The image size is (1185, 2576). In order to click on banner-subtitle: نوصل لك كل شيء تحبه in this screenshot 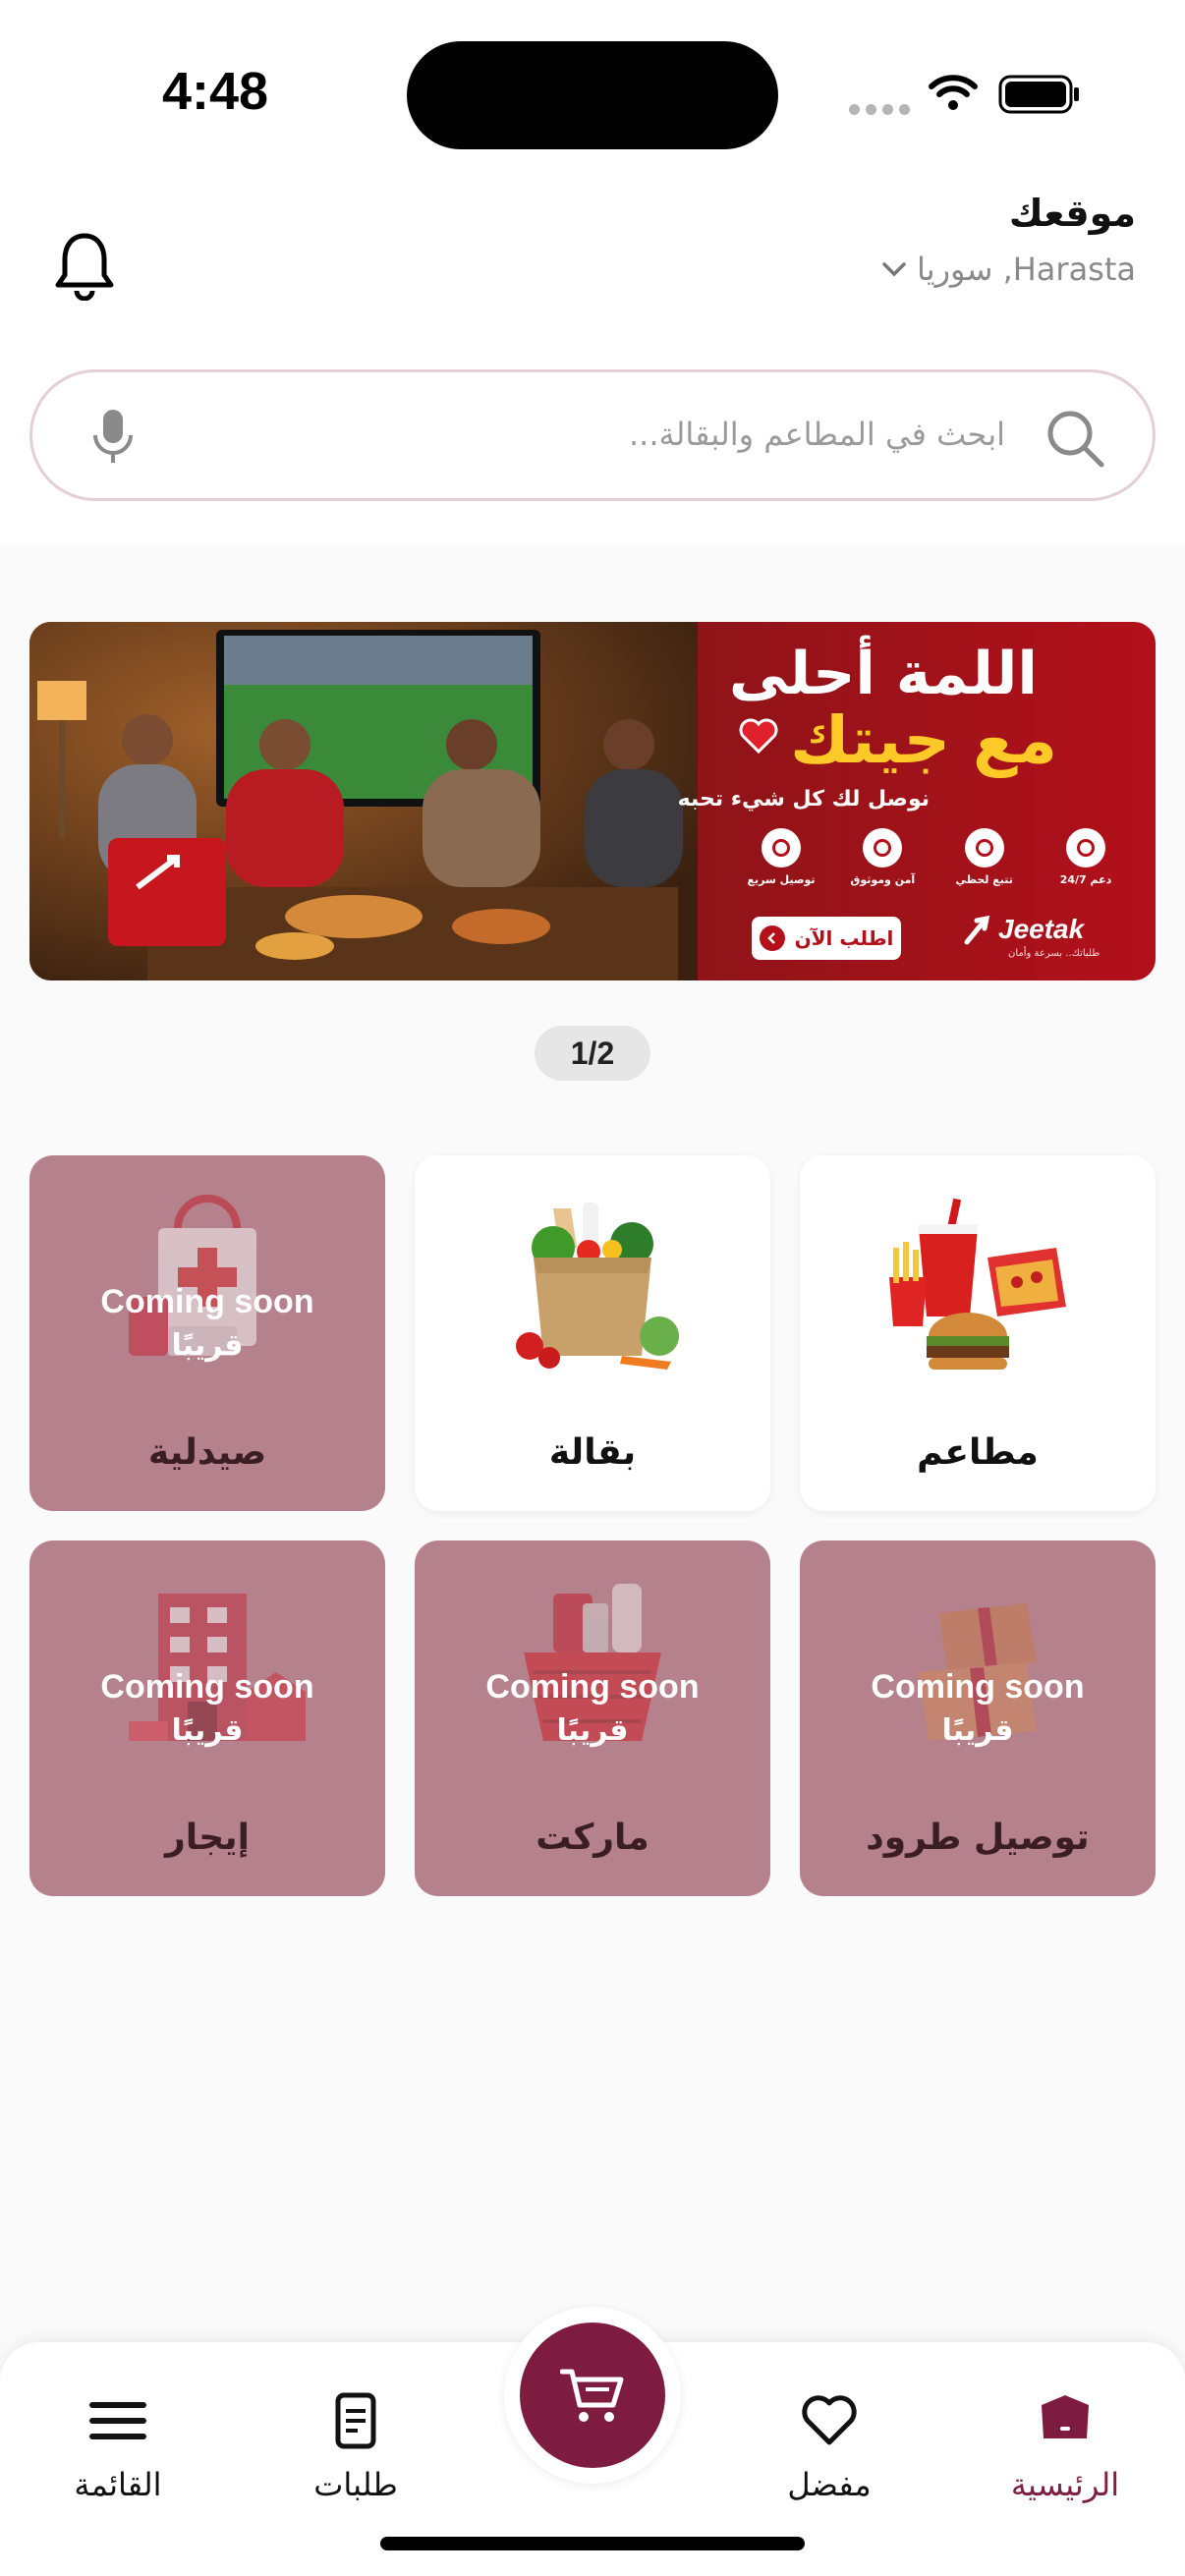, I will do `click(804, 799)`.